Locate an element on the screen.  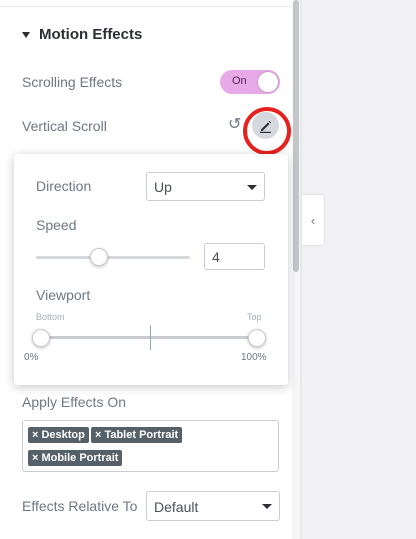
toggle-text: On is located at coordinates (239, 81).